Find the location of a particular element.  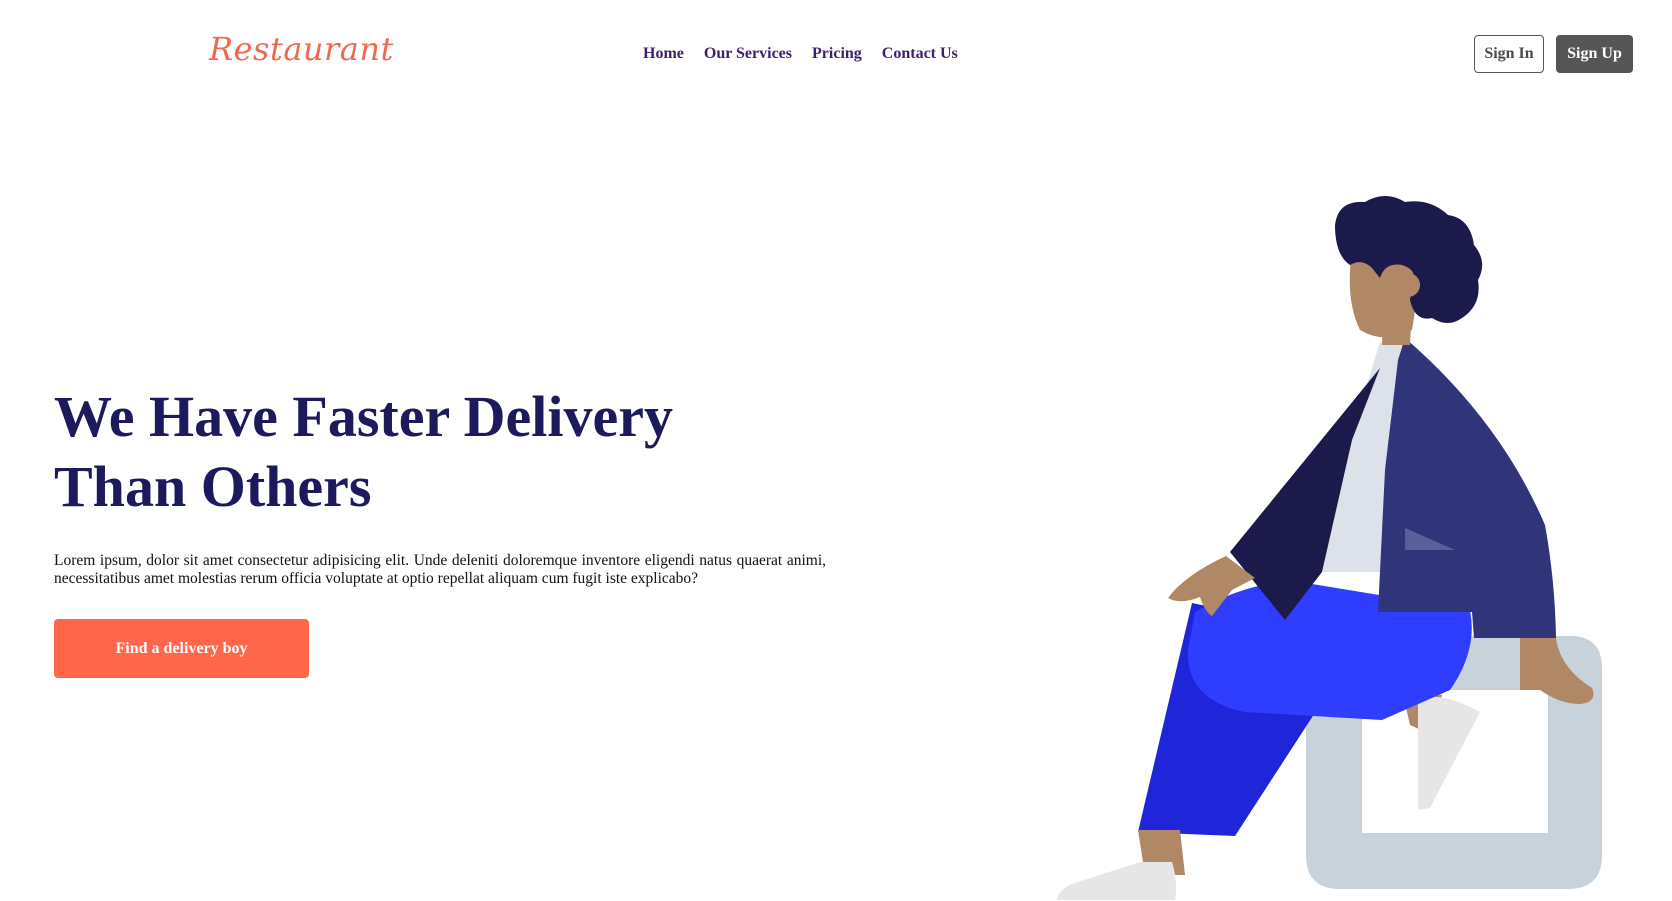

ear-shape is located at coordinates (1408, 285).